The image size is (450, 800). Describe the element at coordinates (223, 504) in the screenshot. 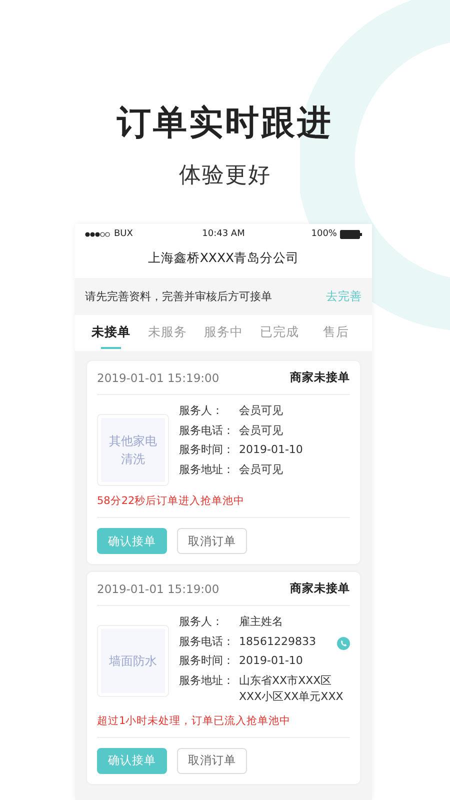

I see `warning-text: 58分22秒后订单进入抢单池中` at that location.